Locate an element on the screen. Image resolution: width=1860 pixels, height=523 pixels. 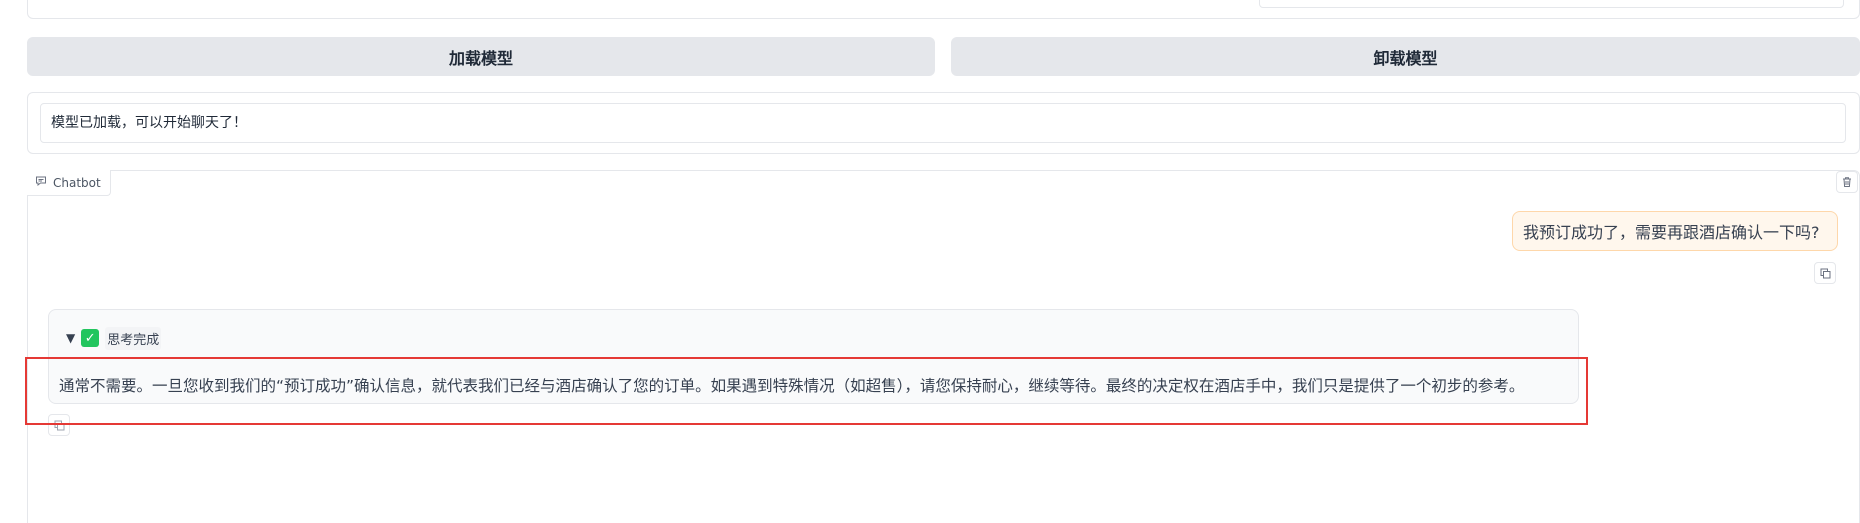
thinking-status-label: 思考完成 is located at coordinates (133, 338).